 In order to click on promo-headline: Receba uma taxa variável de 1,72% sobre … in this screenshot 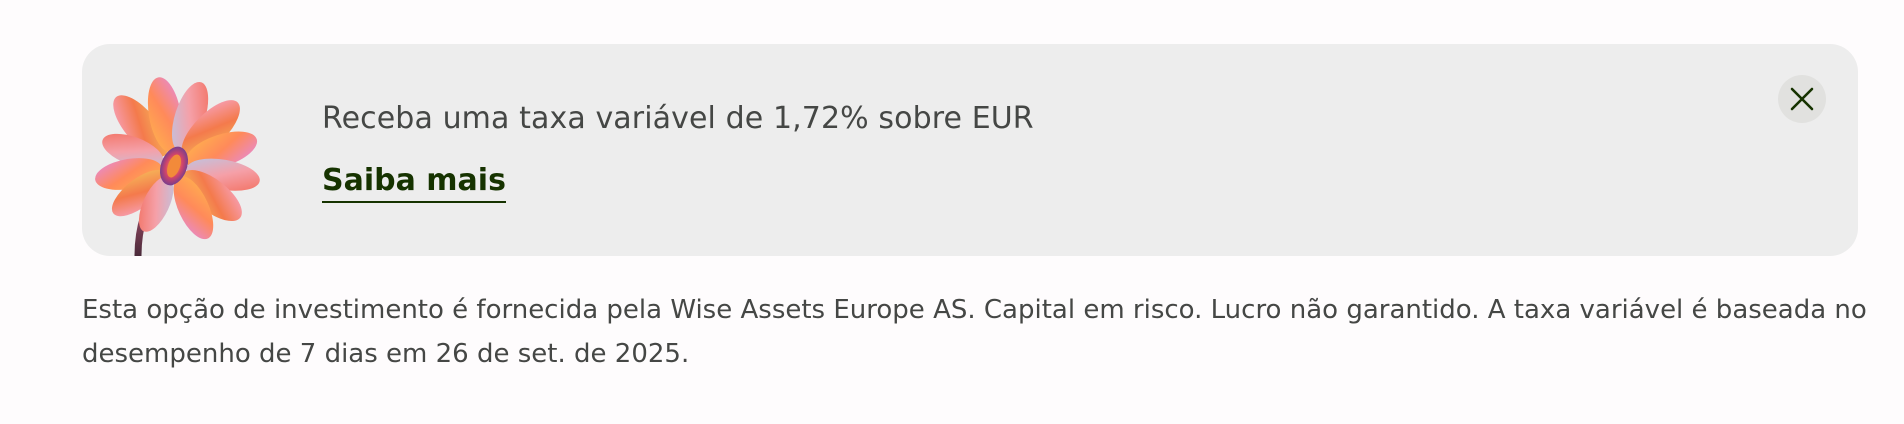, I will do `click(678, 118)`.